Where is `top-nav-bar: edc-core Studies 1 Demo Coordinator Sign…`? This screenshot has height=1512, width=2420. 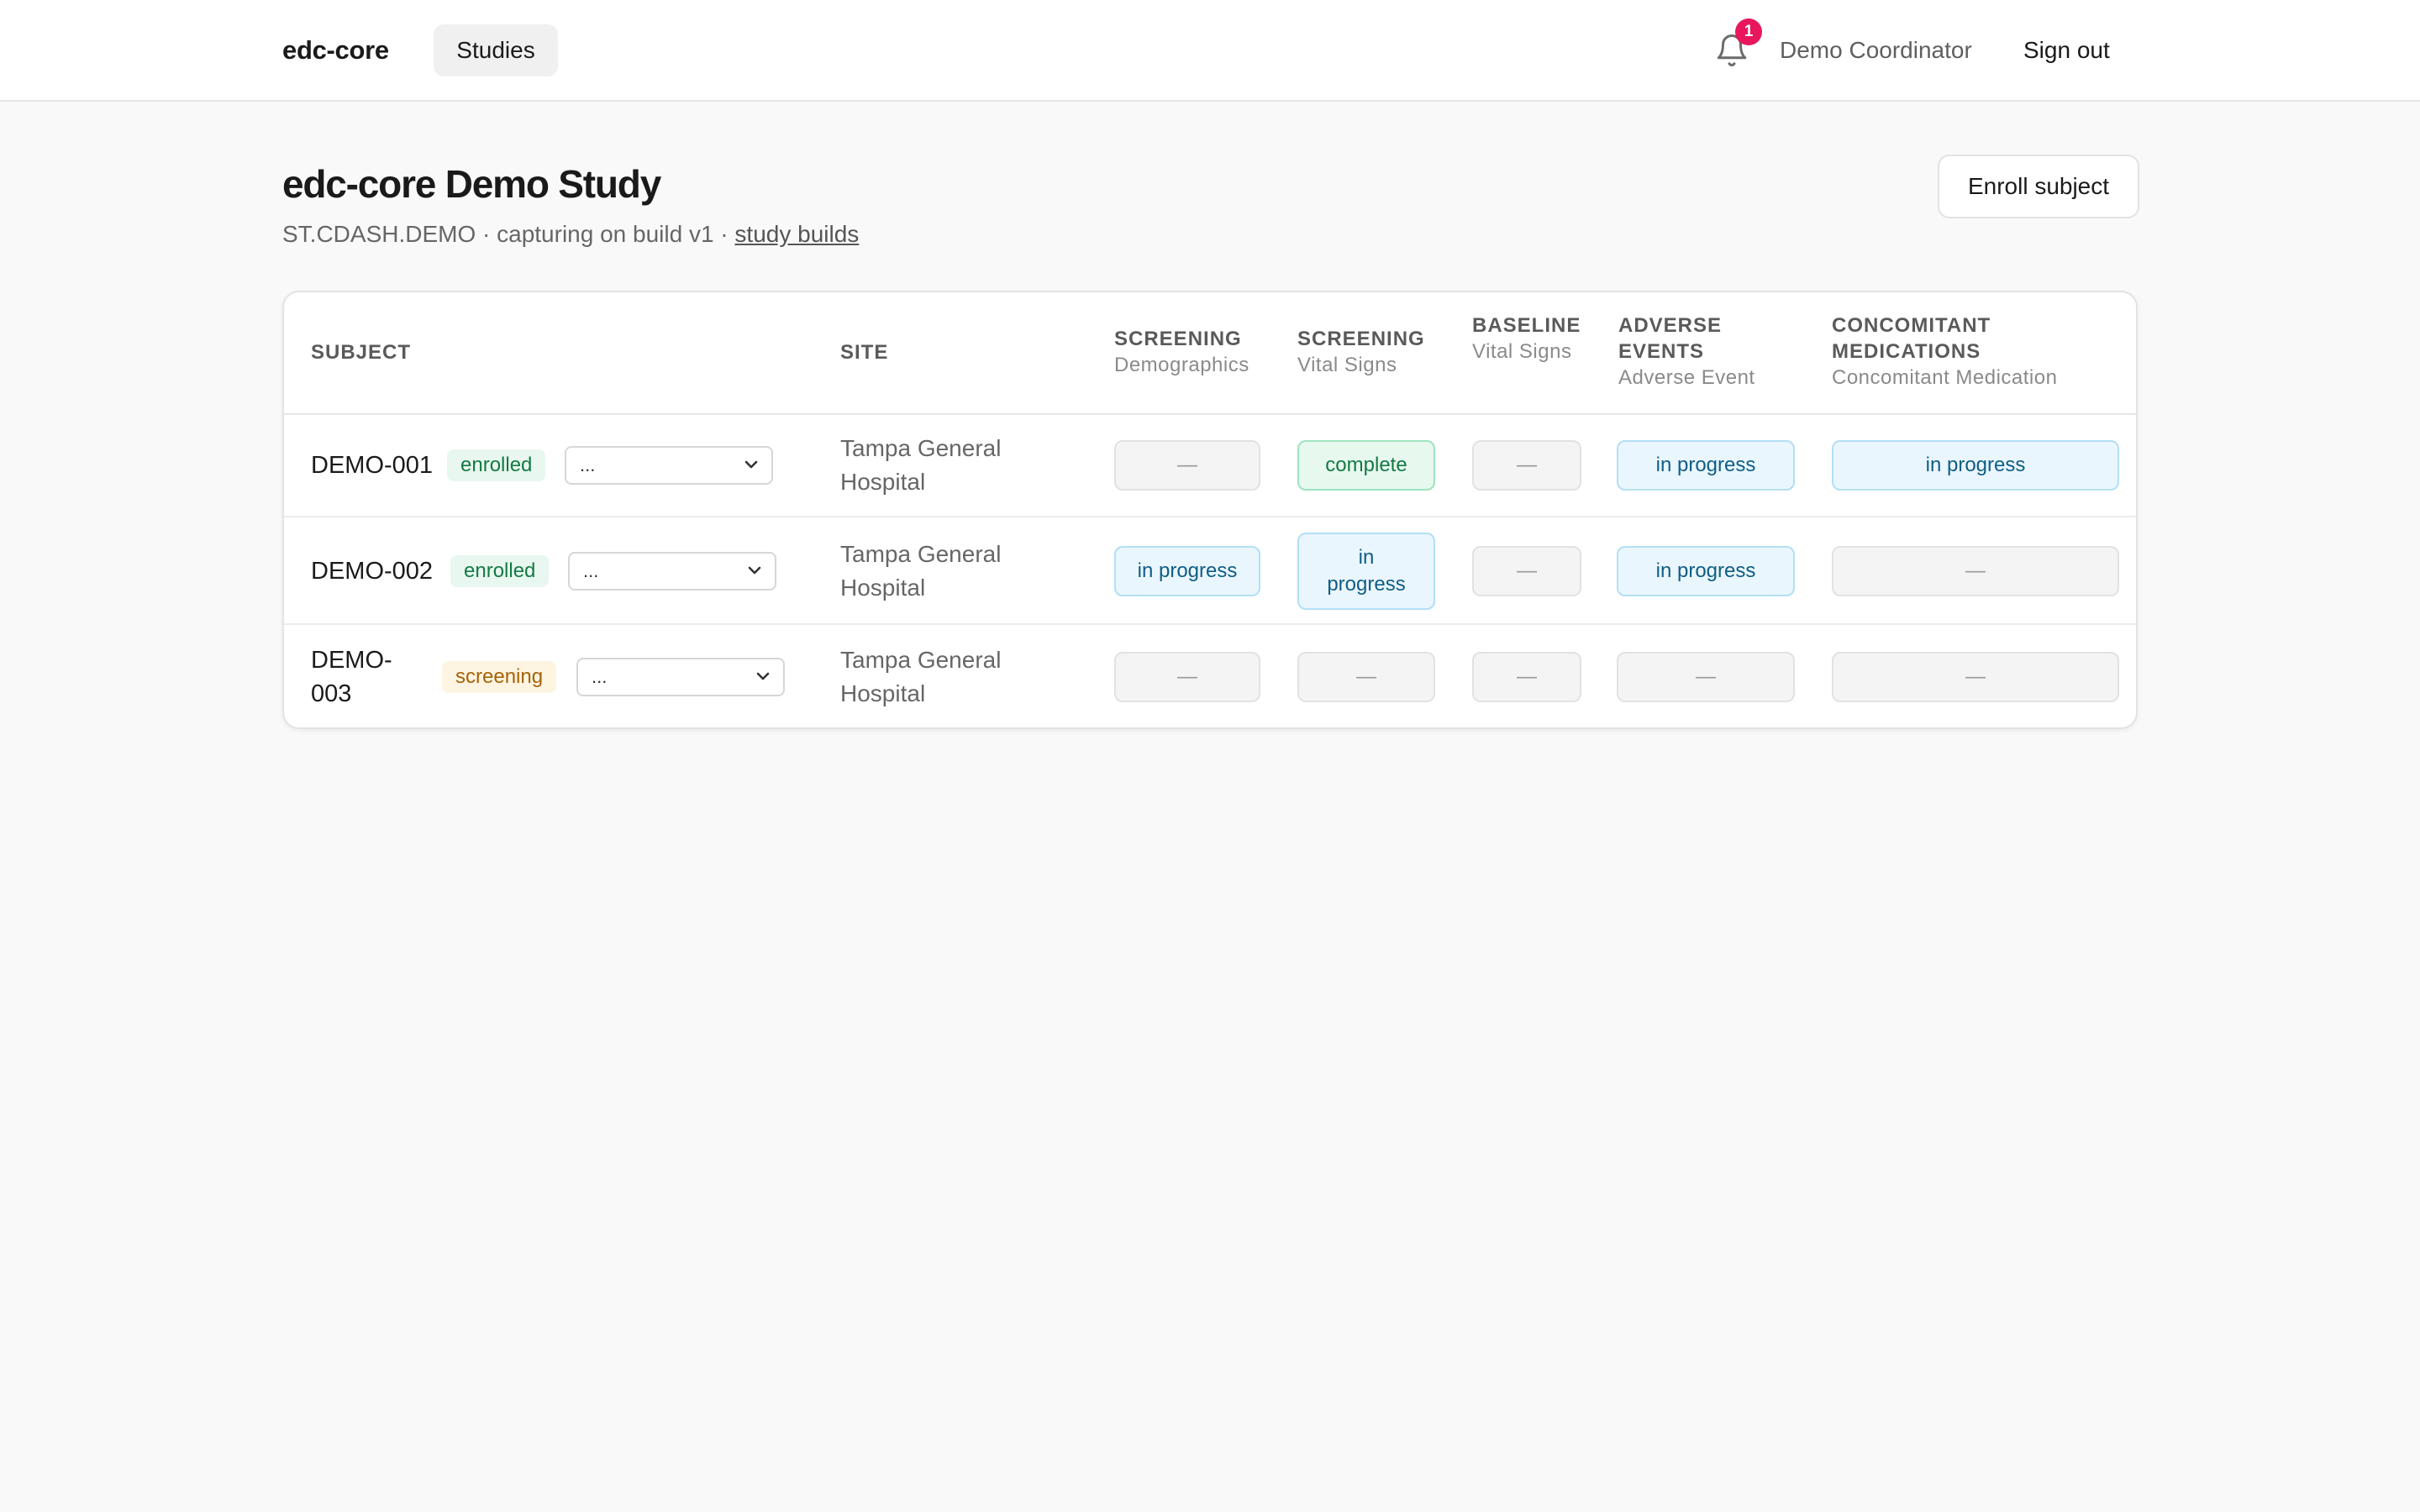
top-nav-bar: edc-core Studies 1 Demo Coordinator Sign… is located at coordinates (1210, 51).